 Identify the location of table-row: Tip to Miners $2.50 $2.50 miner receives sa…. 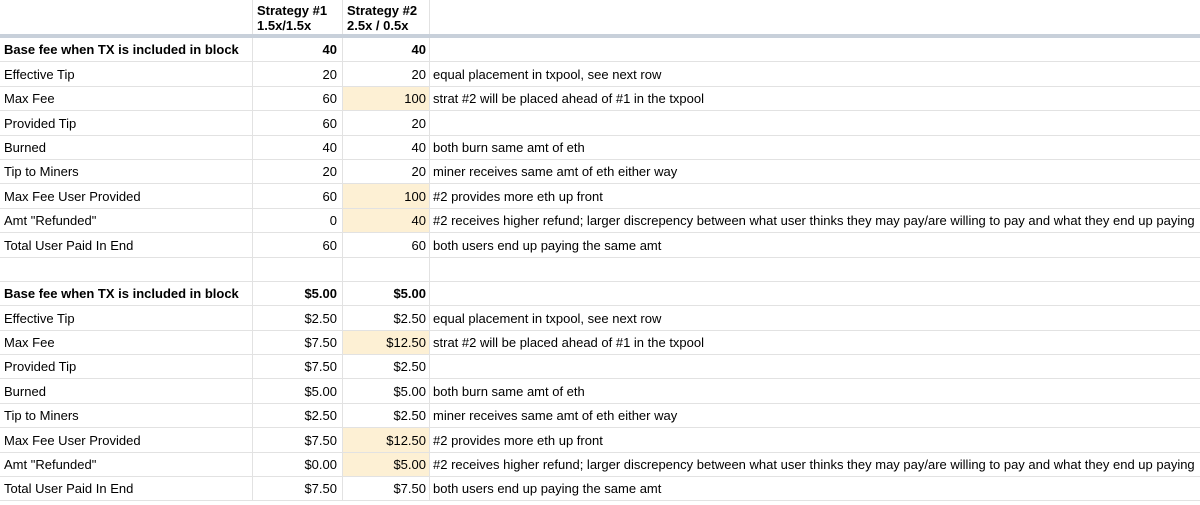
(600, 416).